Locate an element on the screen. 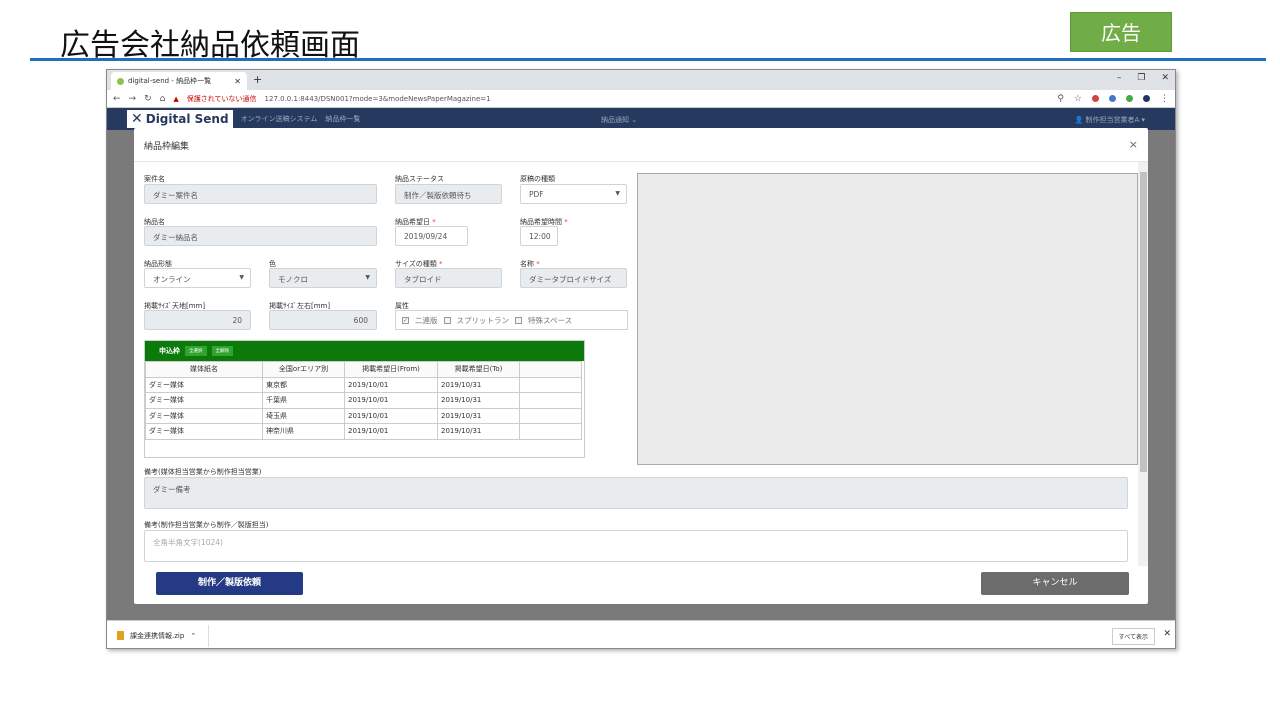 The width and height of the screenshot is (1280, 720). table-row: ダミー媒体 埼玉県 2019/10/01 2019/10/31 is located at coordinates (363, 415).